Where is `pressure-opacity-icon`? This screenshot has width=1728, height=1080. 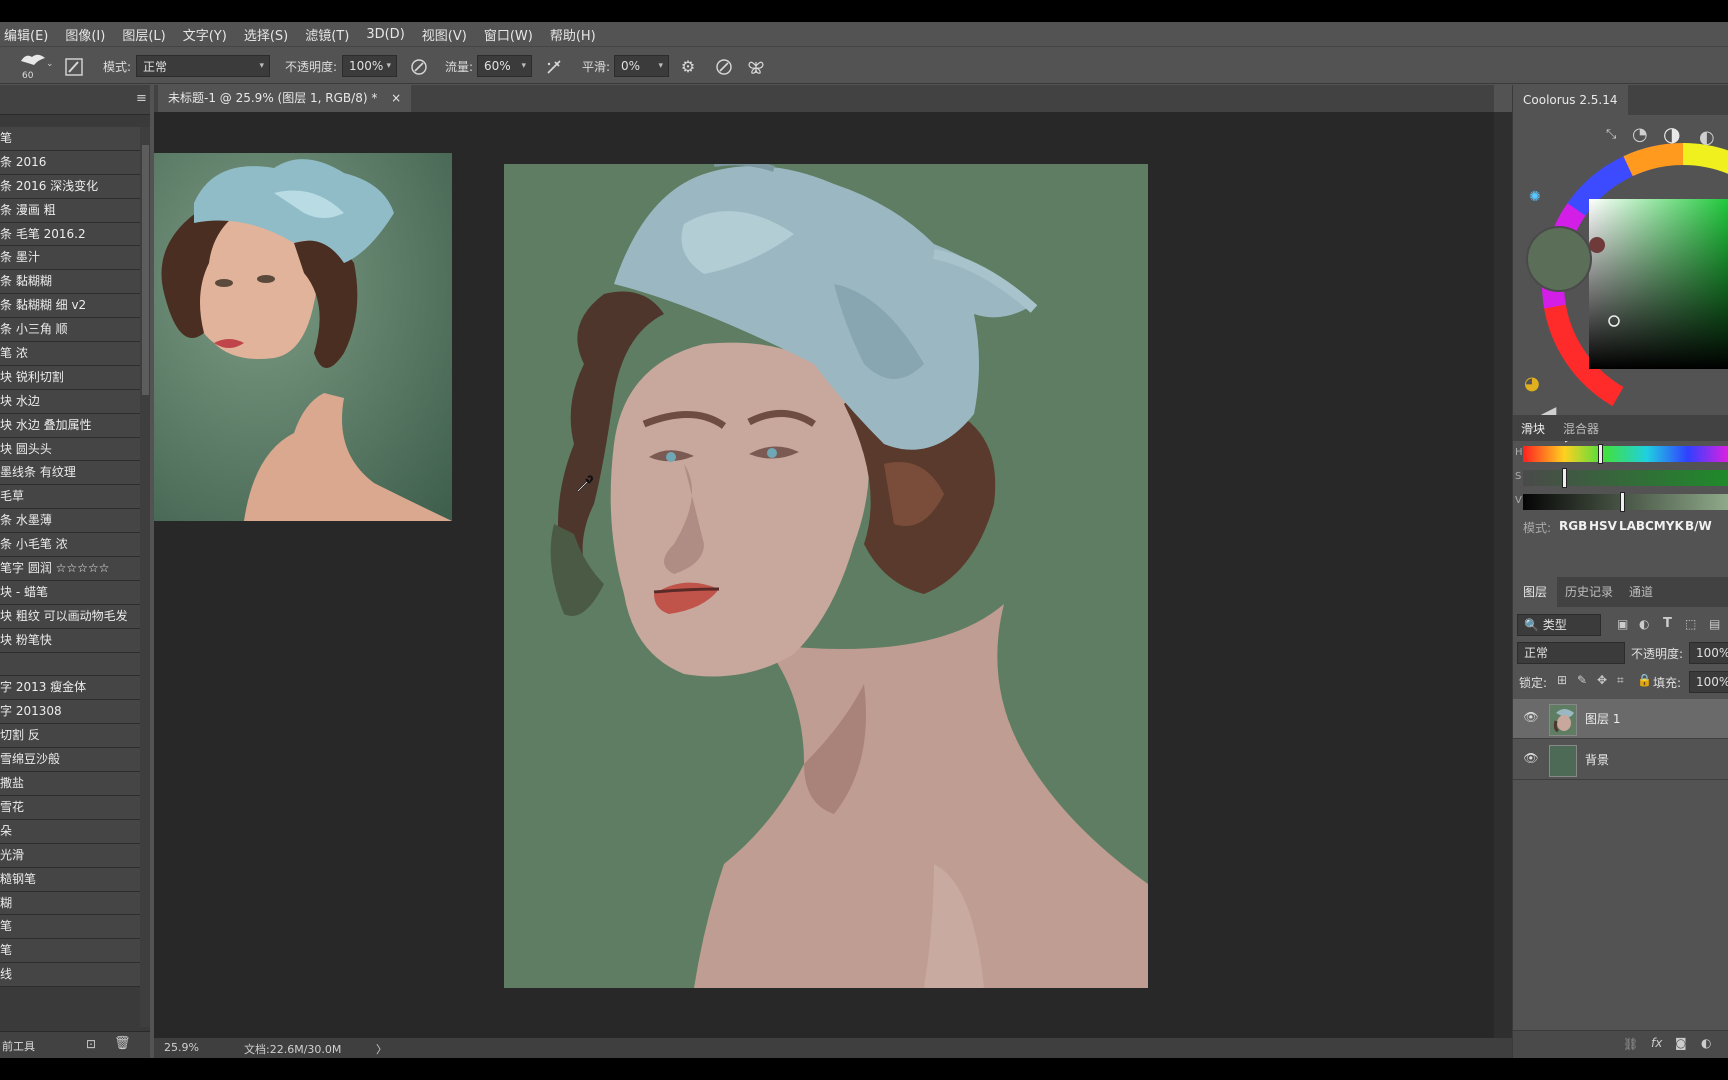 pressure-opacity-icon is located at coordinates (419, 67).